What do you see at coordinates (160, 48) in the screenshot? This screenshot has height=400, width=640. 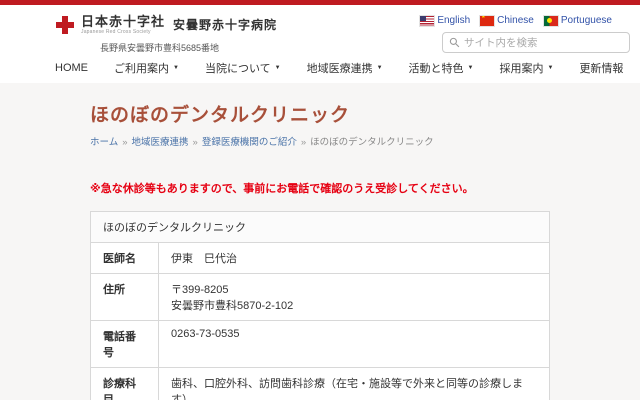 I see `hospital-address: 長野県安曇野市豊科5685番地` at bounding box center [160, 48].